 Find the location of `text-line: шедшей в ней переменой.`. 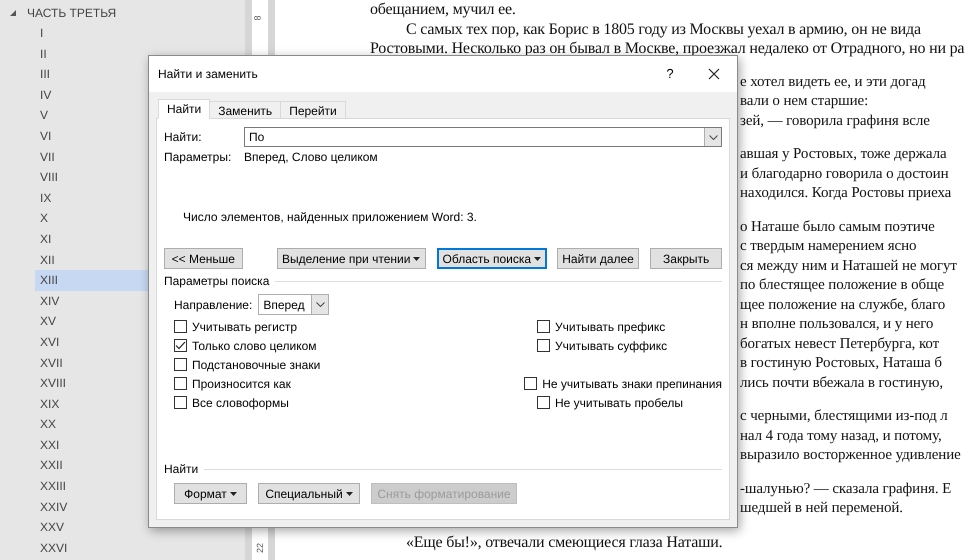

text-line: шедшей в ней переменой. is located at coordinates (821, 508).